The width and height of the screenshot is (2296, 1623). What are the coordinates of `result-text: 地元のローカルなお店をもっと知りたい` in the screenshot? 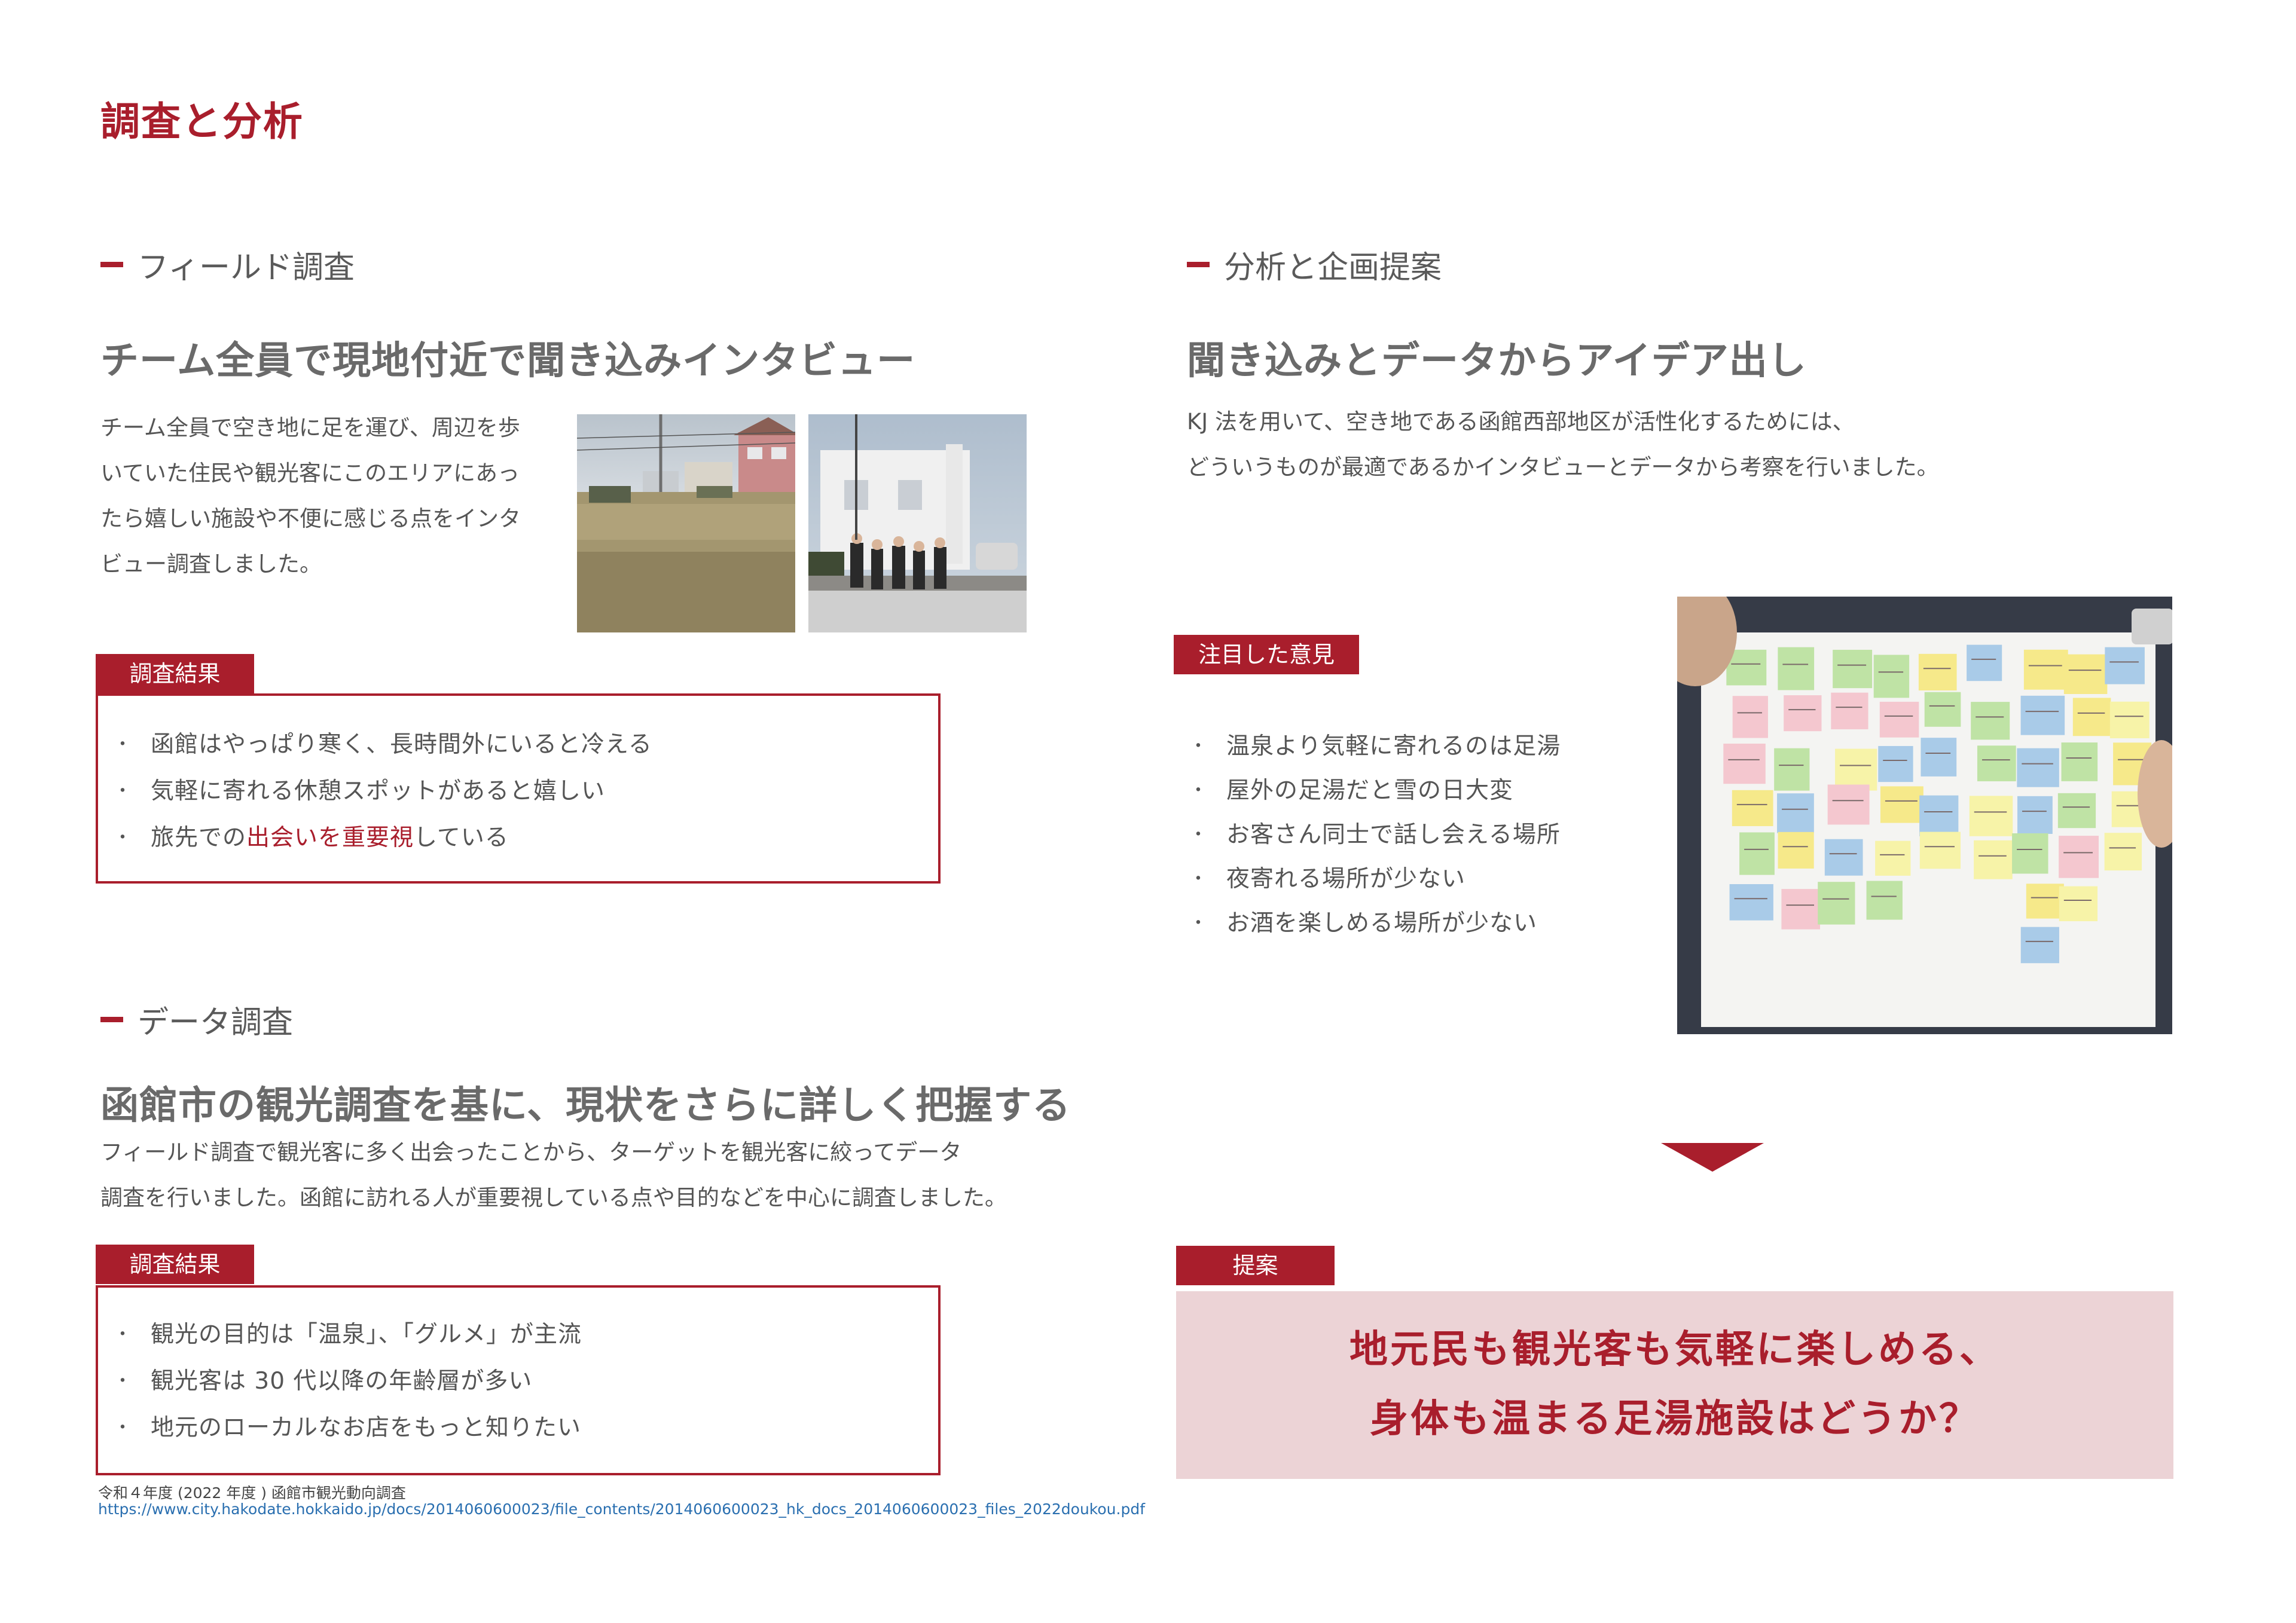 It's located at (366, 1428).